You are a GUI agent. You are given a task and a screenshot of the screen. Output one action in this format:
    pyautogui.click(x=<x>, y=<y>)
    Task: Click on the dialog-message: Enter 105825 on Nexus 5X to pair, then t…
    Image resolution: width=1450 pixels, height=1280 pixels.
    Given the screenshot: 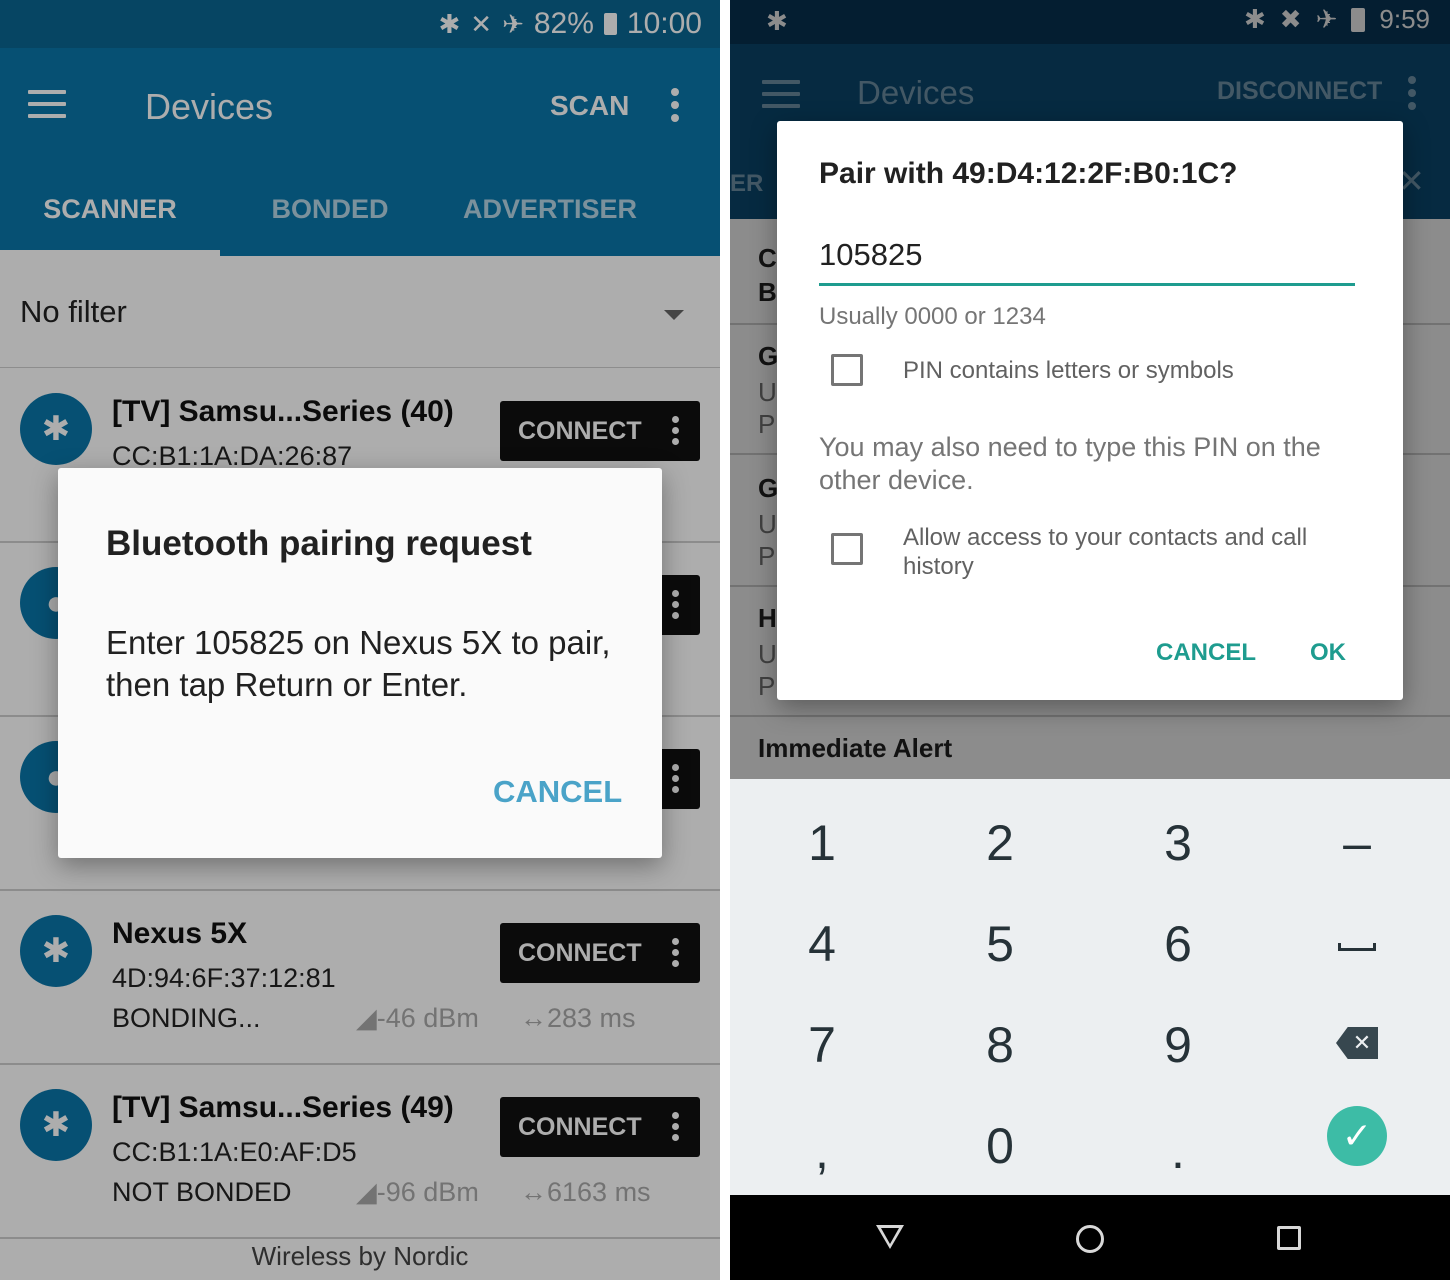 What is the action you would take?
    pyautogui.click(x=358, y=663)
    